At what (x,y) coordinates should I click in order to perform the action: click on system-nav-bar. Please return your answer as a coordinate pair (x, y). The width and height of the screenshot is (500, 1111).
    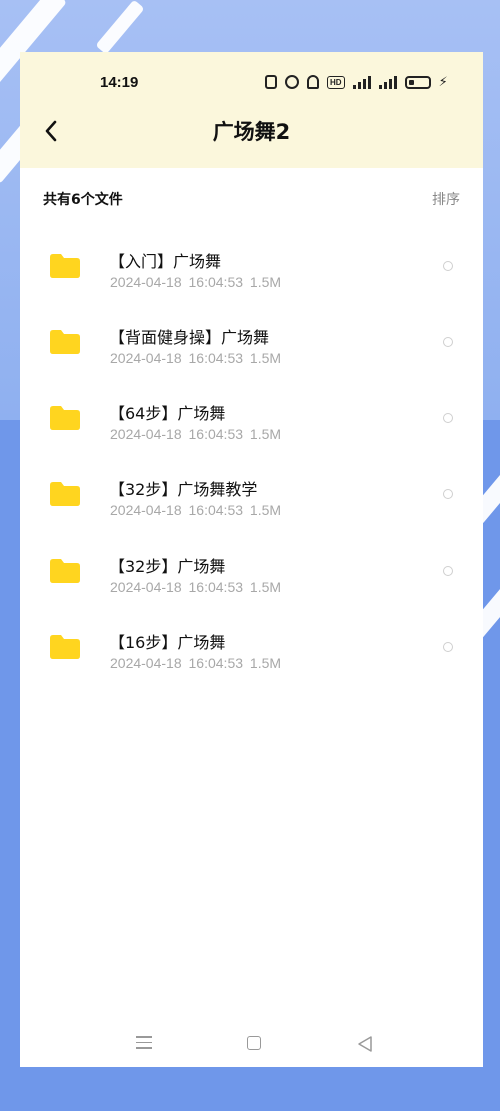
    Looking at the image, I should click on (251, 1045).